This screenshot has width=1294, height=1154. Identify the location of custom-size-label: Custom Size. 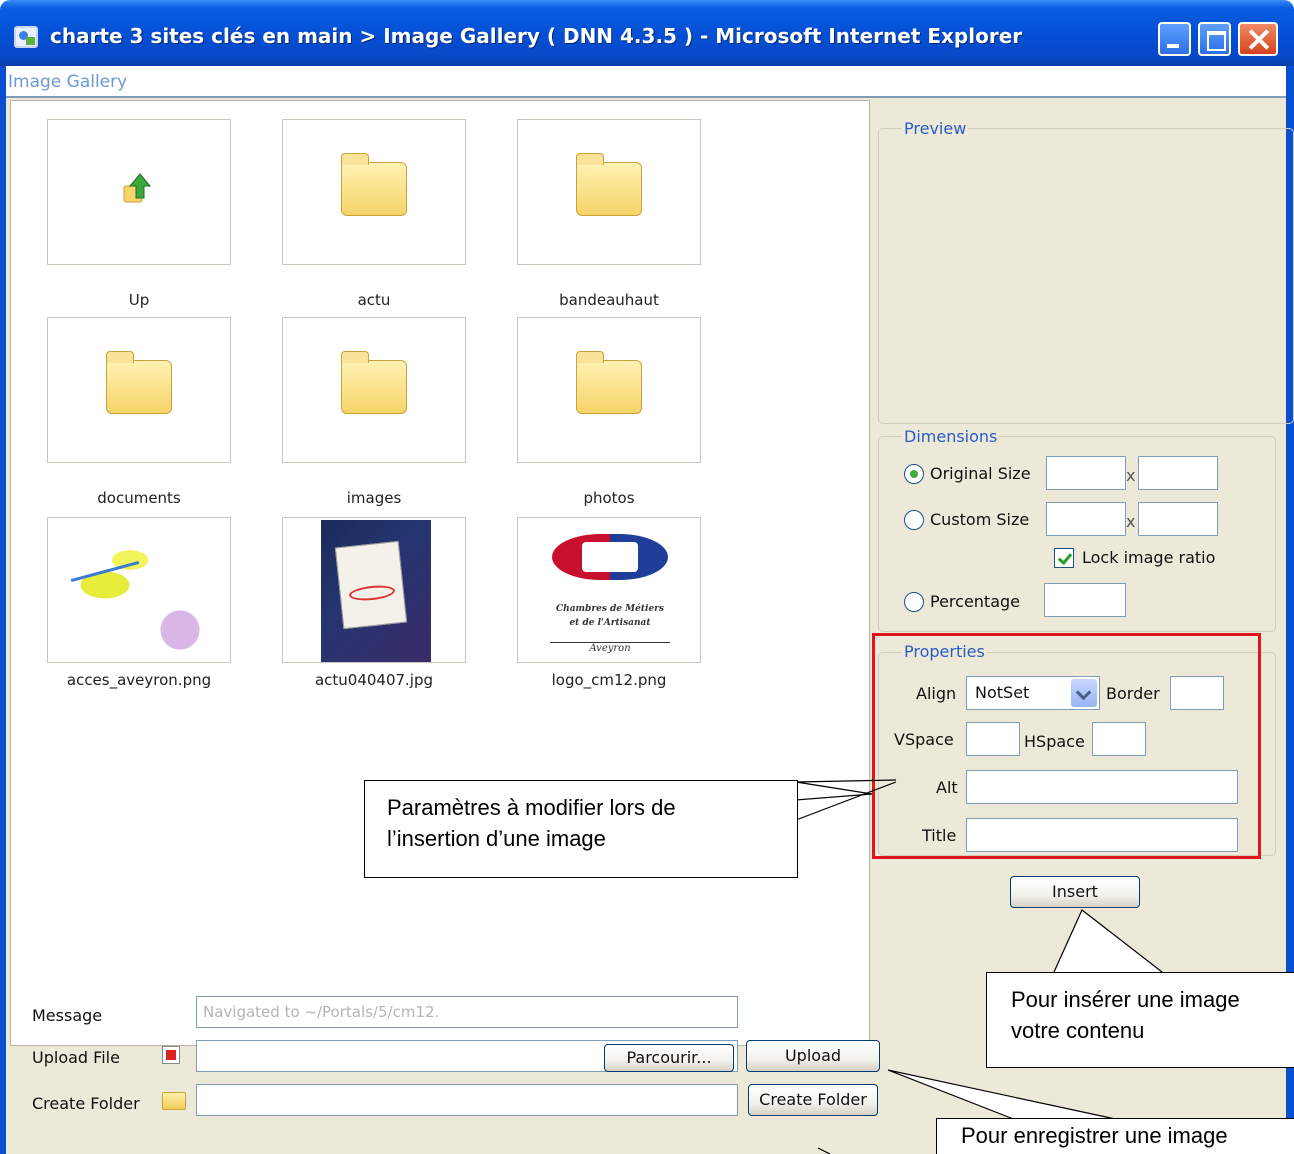
(980, 519).